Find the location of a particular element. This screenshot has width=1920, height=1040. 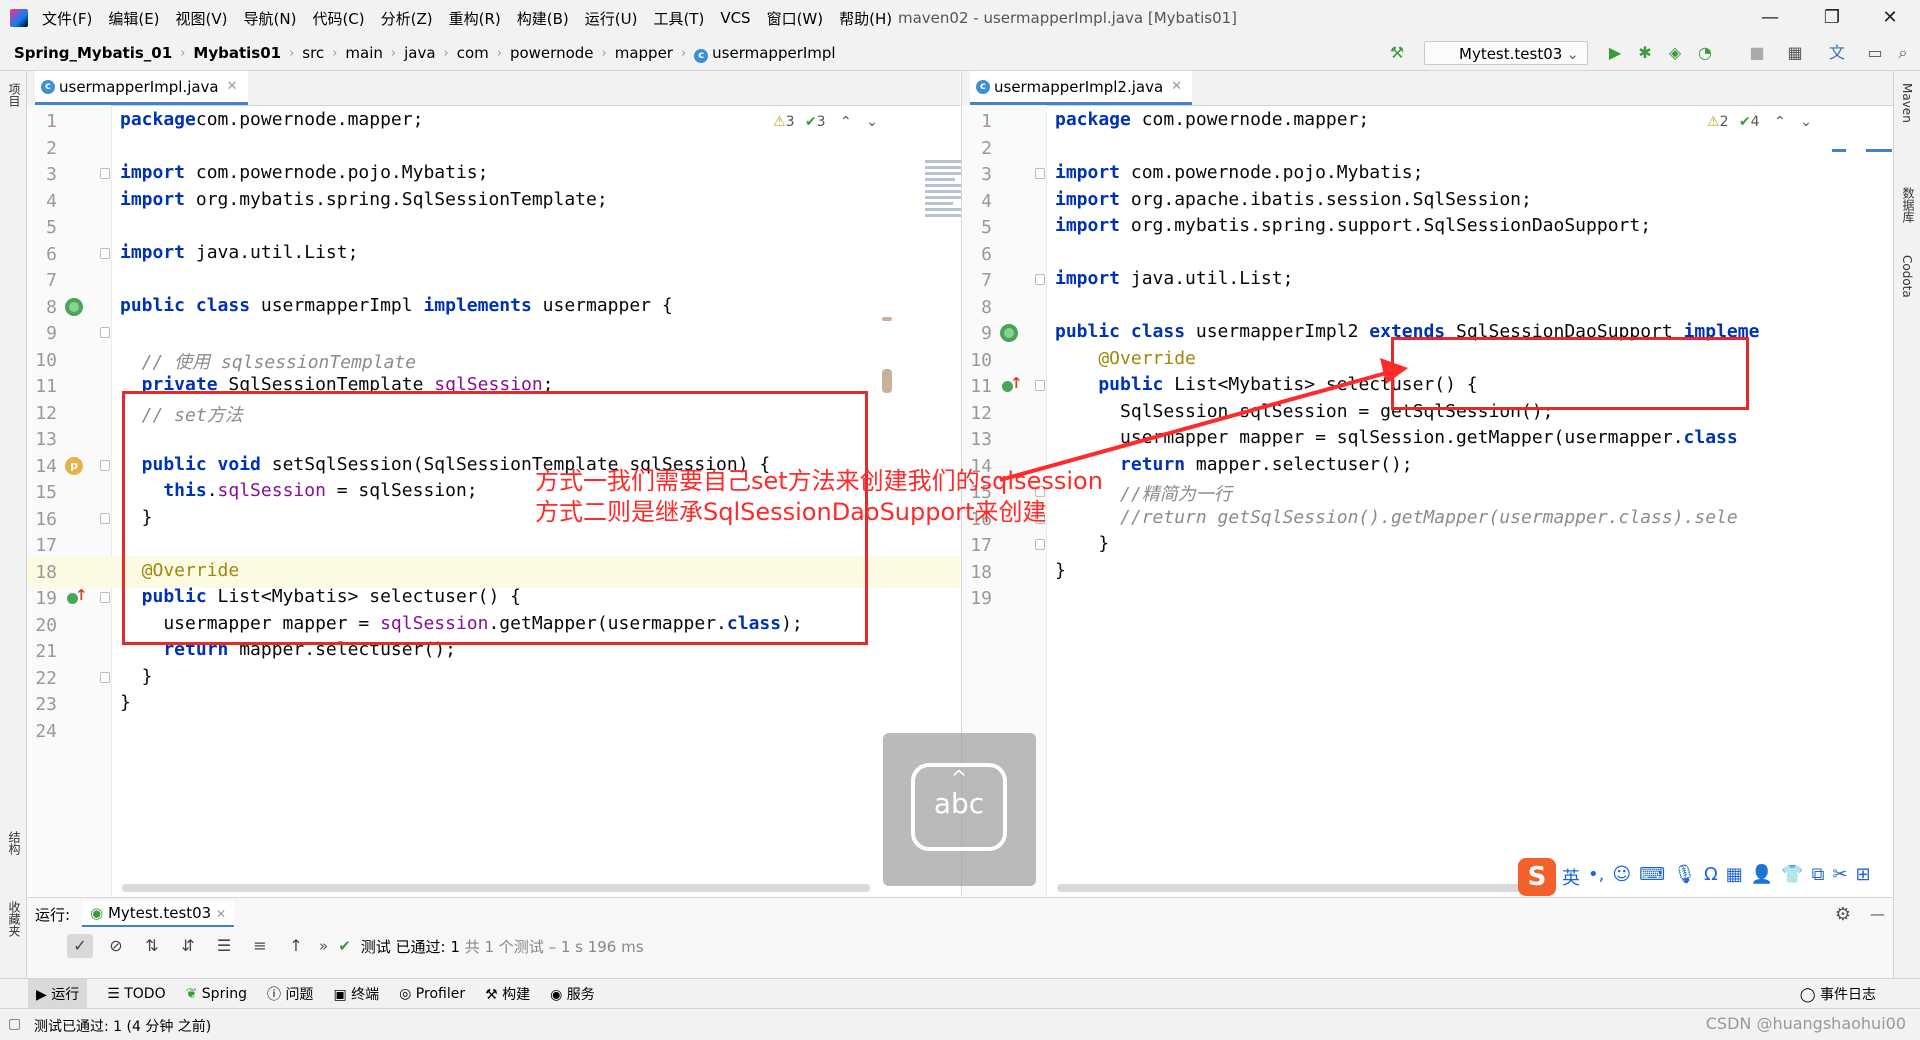

tool-tab-terminal: ▣ 终端 is located at coordinates (356, 994).